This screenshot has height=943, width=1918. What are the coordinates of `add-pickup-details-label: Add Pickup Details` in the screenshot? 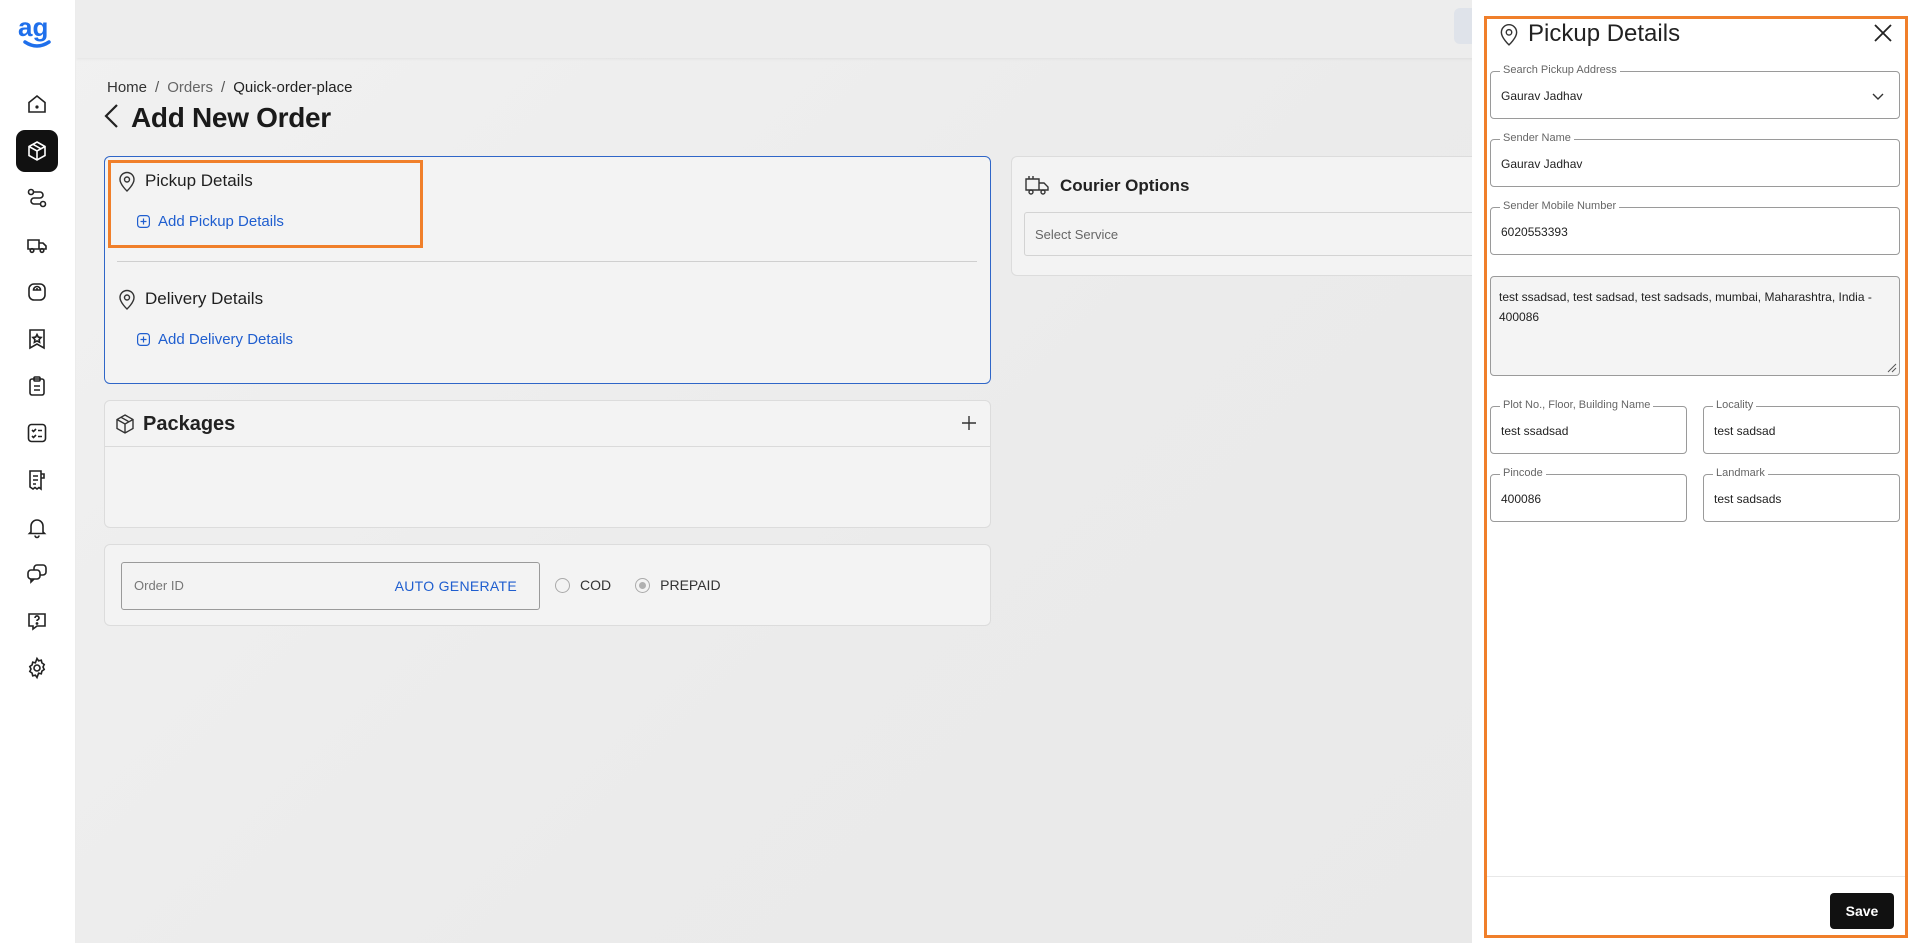 It's located at (221, 221).